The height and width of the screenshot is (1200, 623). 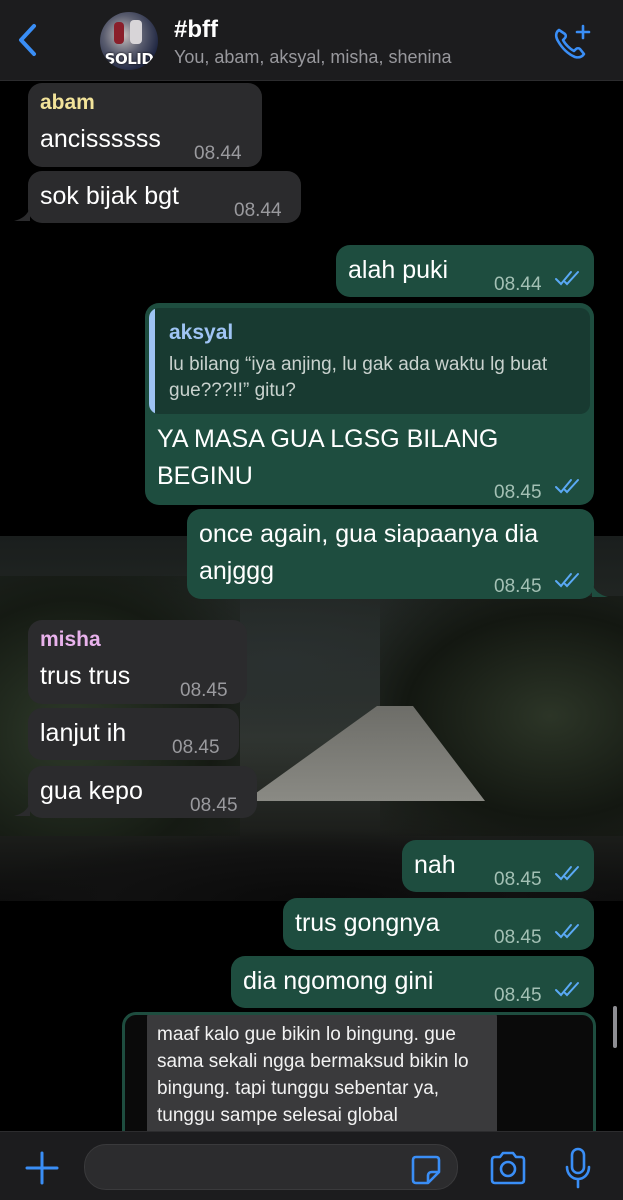 What do you see at coordinates (100, 139) in the screenshot?
I see `message-text: ancissssss` at bounding box center [100, 139].